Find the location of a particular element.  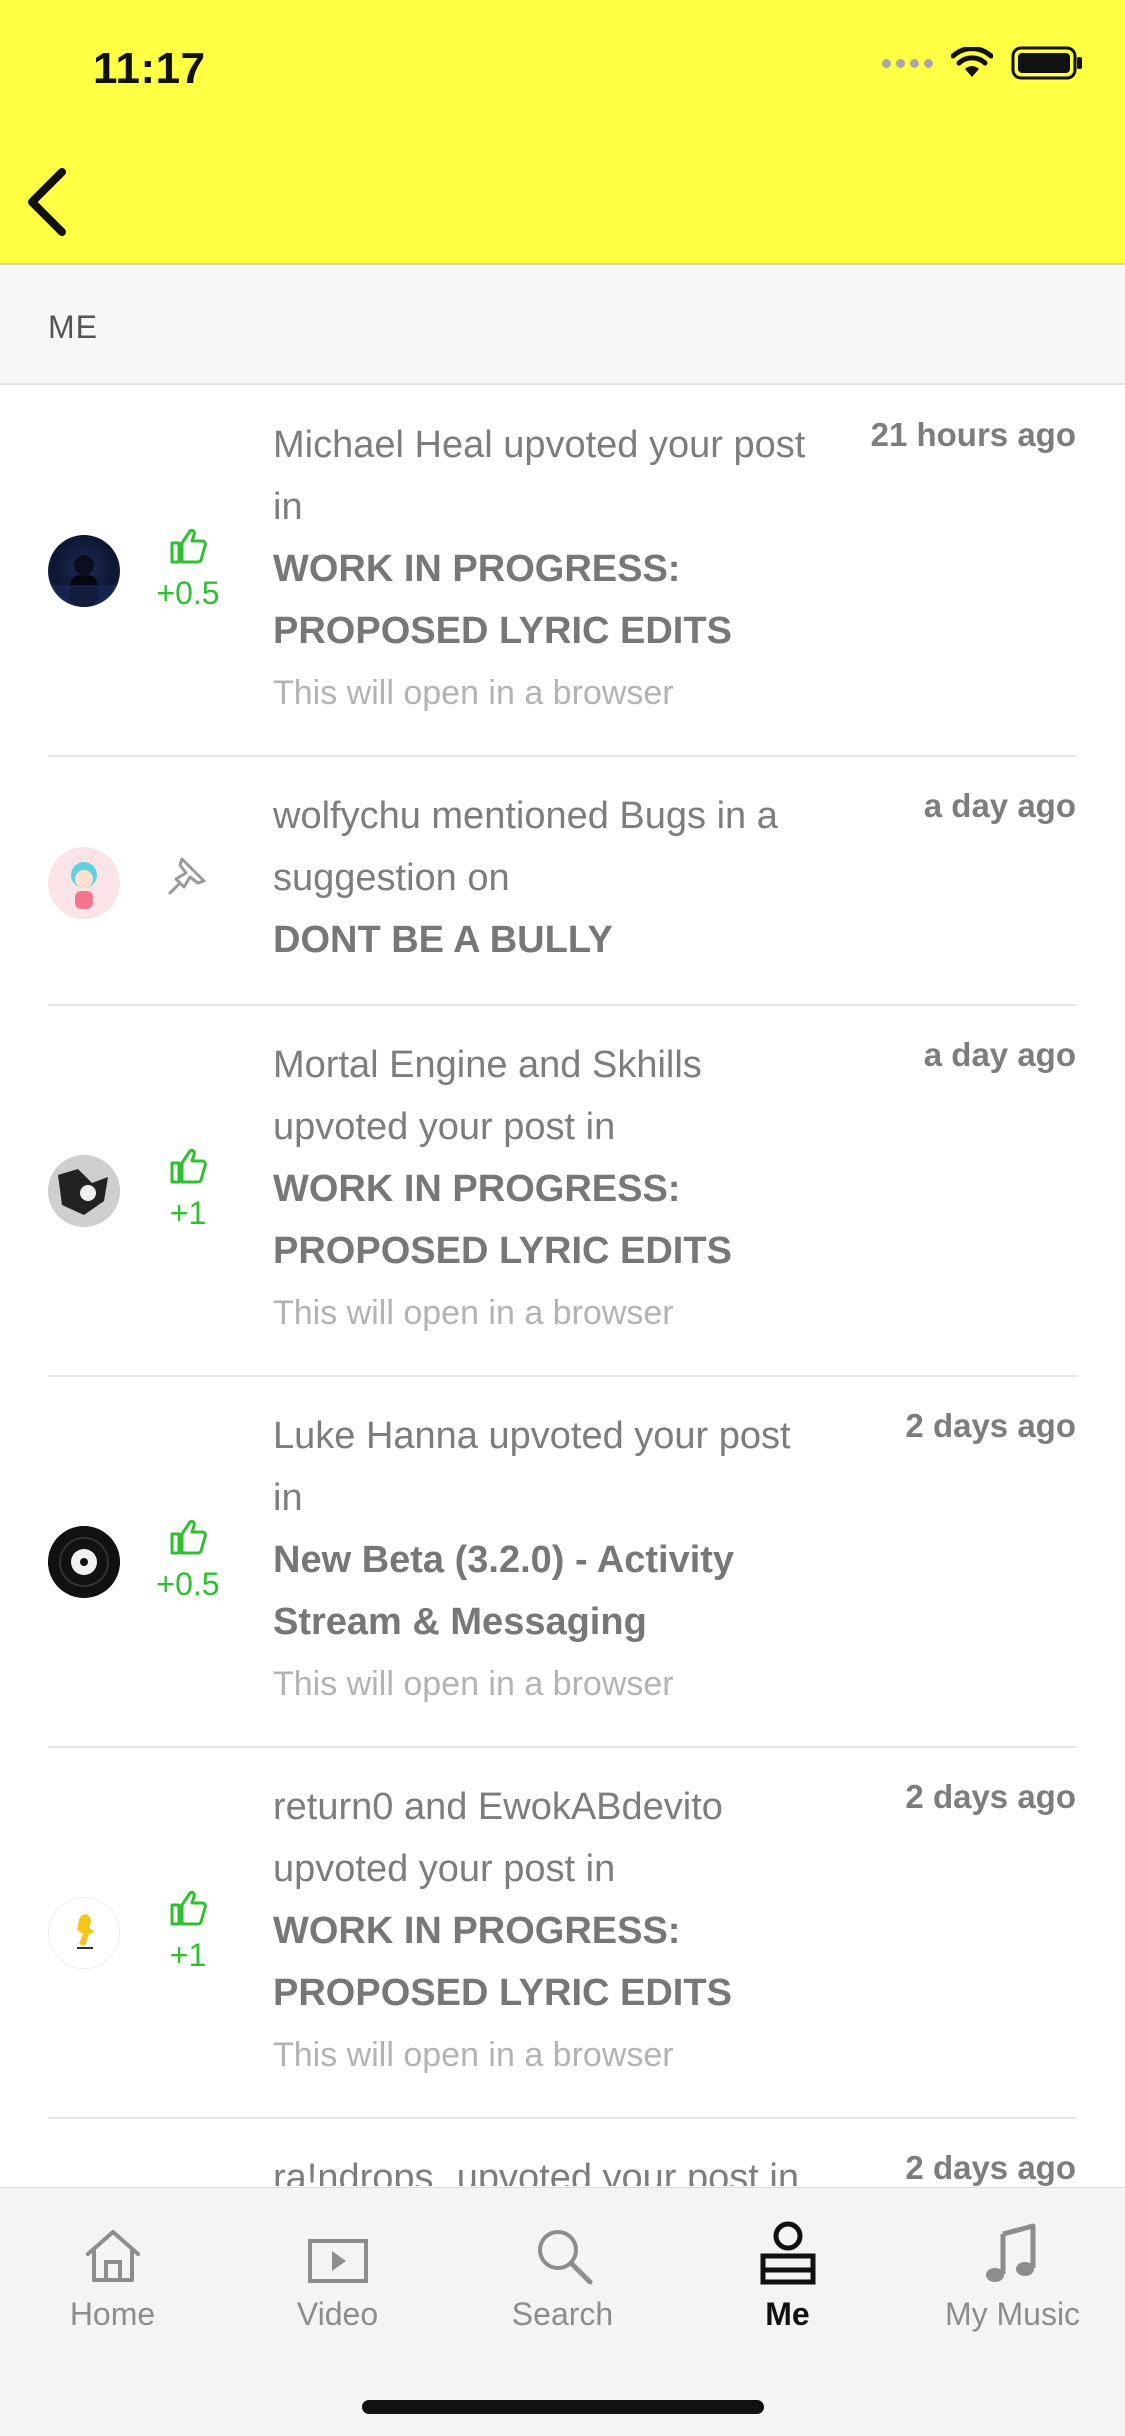

pin-indicator is located at coordinates (188, 877).